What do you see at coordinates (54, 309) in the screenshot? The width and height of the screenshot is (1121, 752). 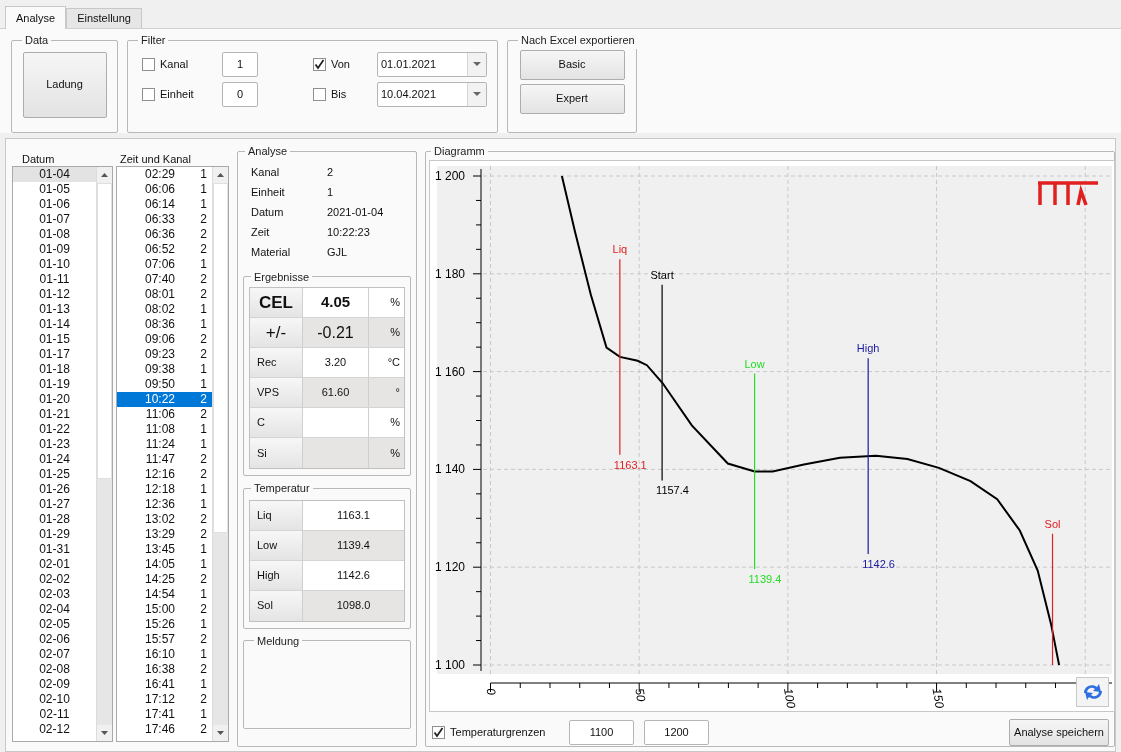 I see `list-item: 01-13` at bounding box center [54, 309].